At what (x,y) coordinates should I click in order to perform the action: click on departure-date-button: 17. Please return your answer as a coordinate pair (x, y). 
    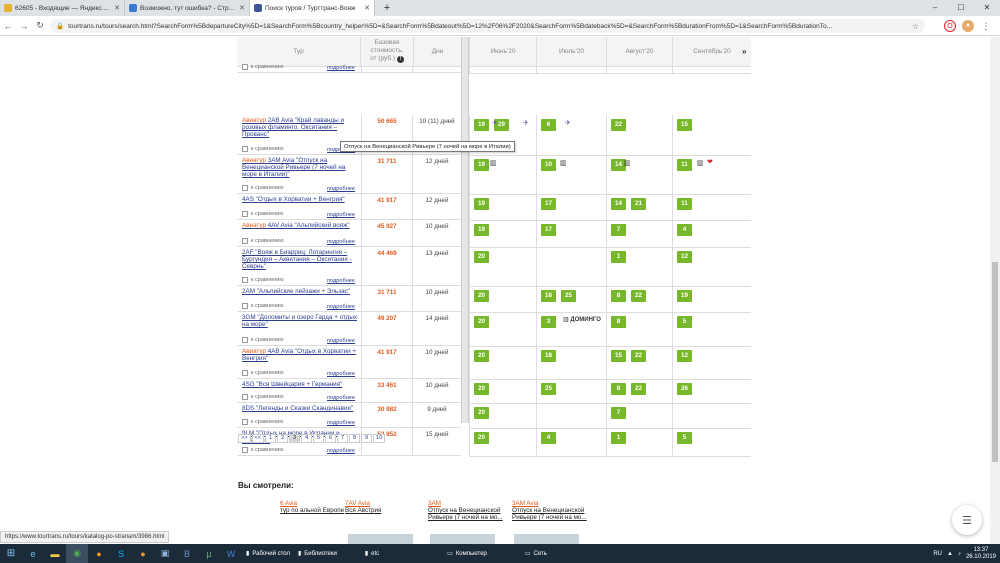
    Looking at the image, I should click on (548, 204).